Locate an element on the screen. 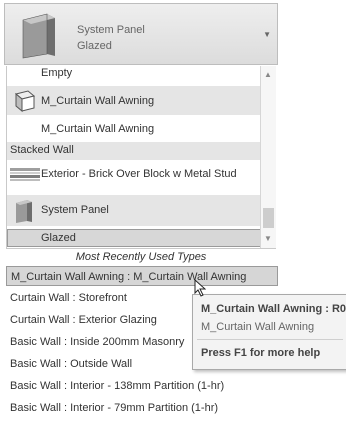 This screenshot has width=346, height=421. family-row-exterior-brick: Exterior - Brick Over Block w Metal Stud is located at coordinates (134, 175).